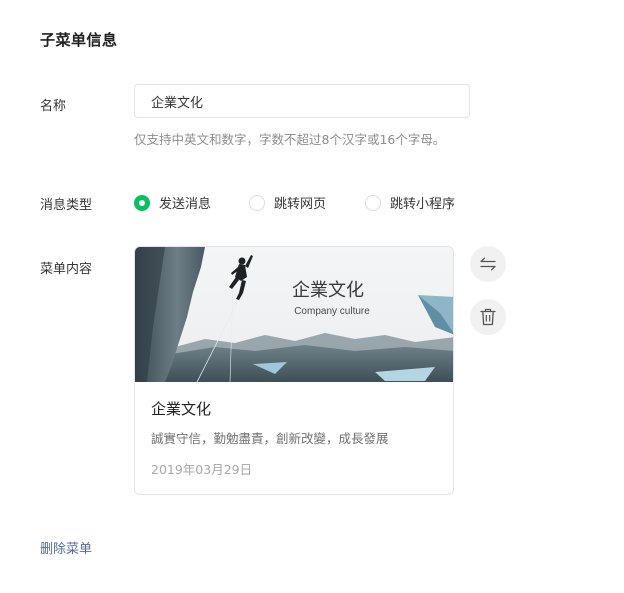  Describe the element at coordinates (328, 290) in the screenshot. I see `cover-title: 企業文化` at that location.